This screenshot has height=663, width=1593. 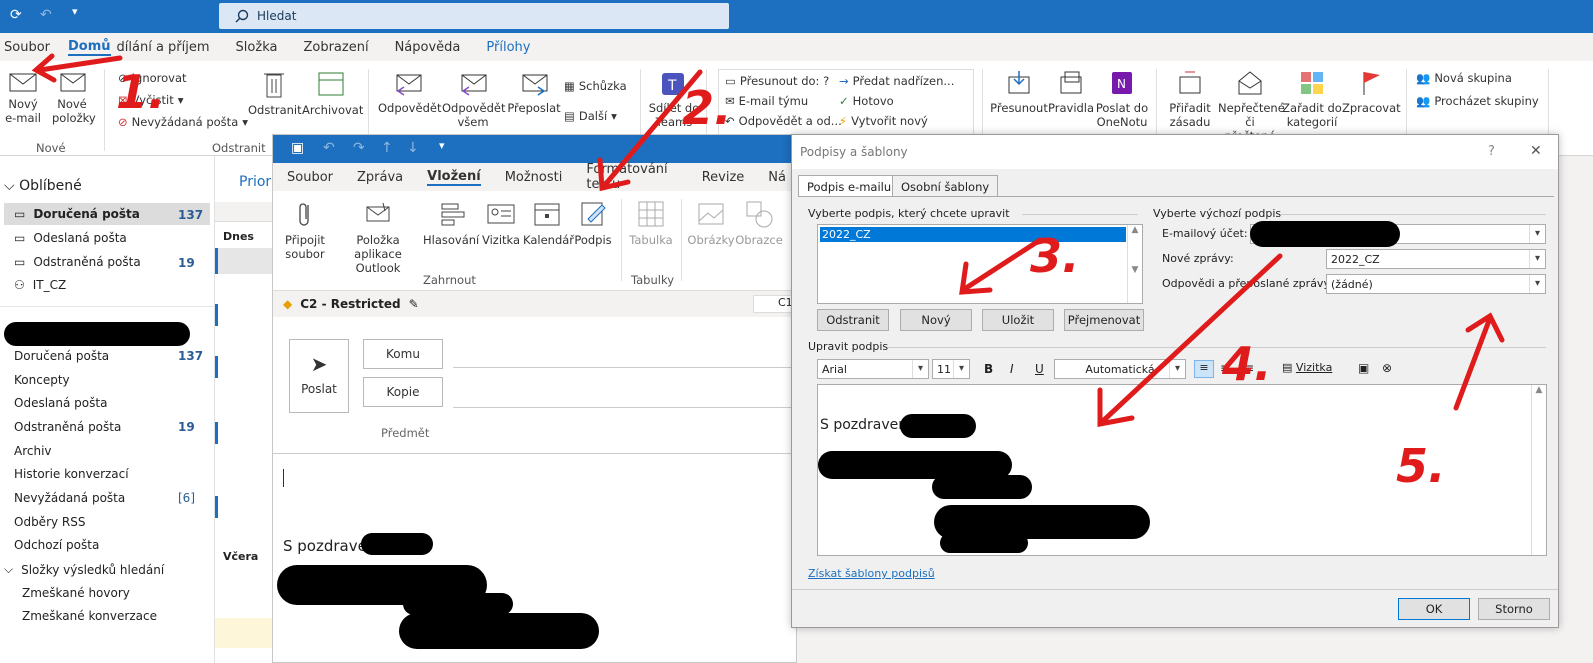 I want to click on menu-zobrazeni: Zobrazení, so click(x=335, y=47).